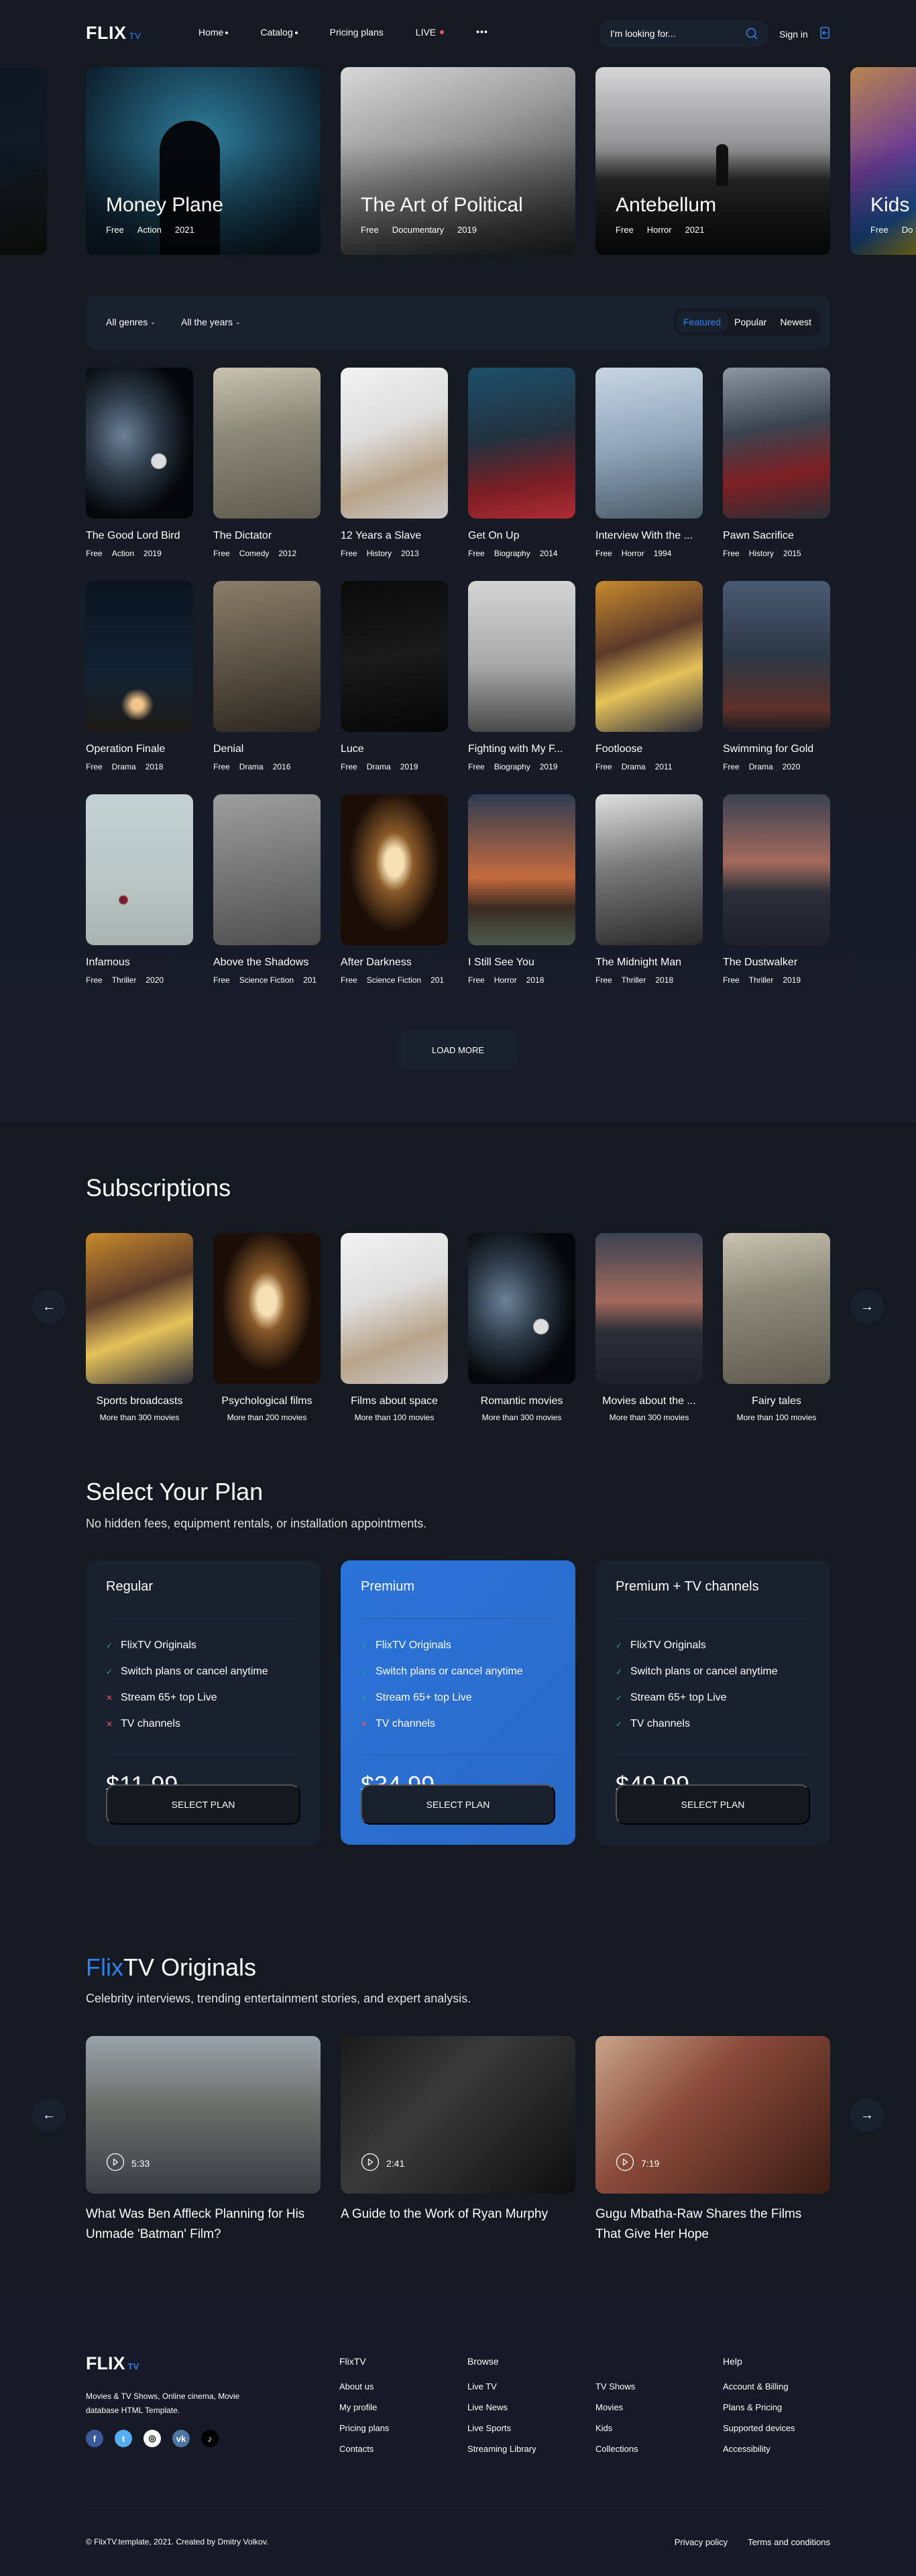 The image size is (916, 2576). I want to click on movie-card: The Good Lord Bird Free Action 2019, so click(139, 463).